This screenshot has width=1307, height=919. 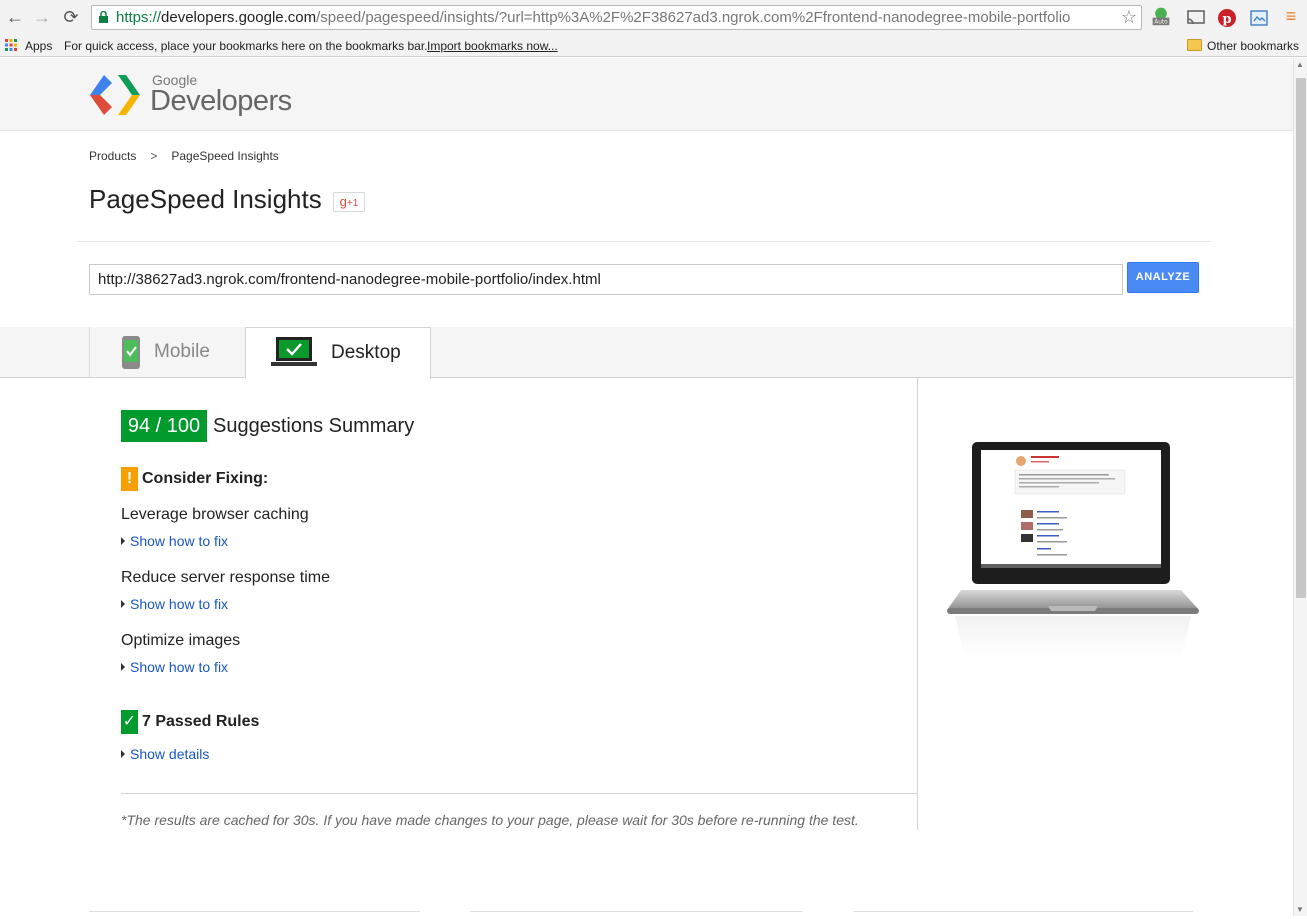 I want to click on breadcrumb: Products > PageSpeed Insights, so click(x=184, y=156).